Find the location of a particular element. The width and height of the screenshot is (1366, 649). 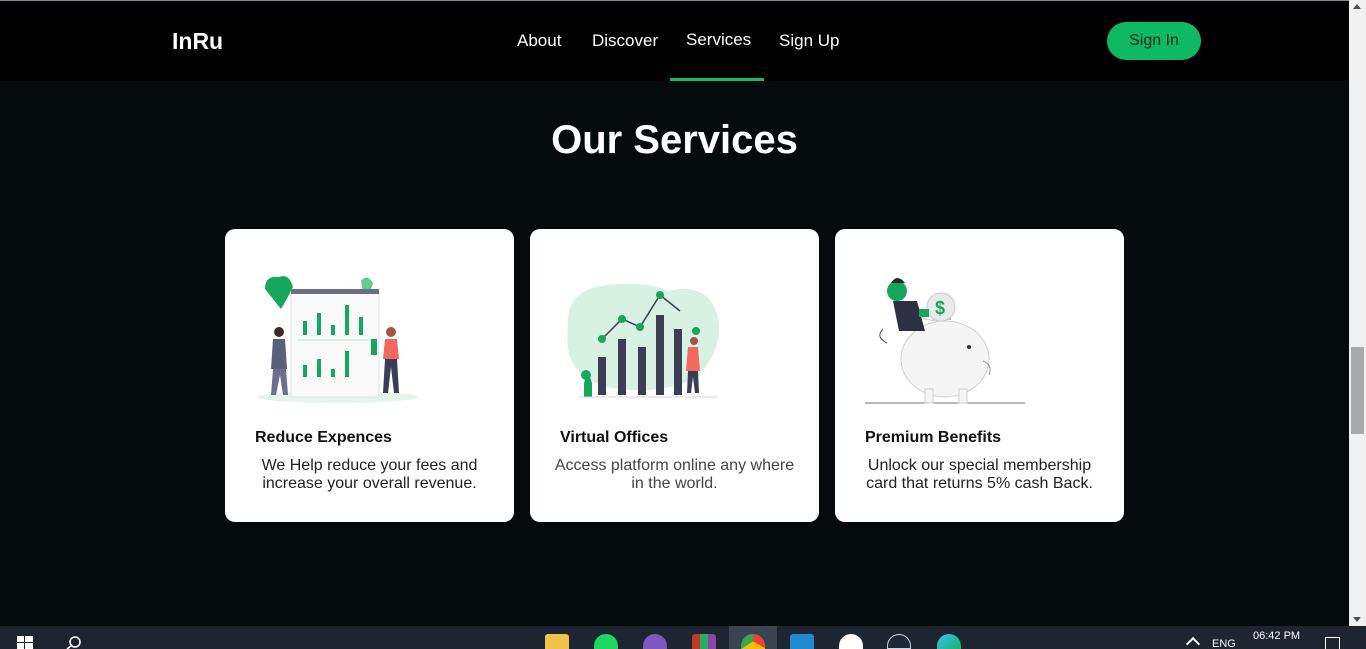

section-title: Our Services is located at coordinates (674, 140).